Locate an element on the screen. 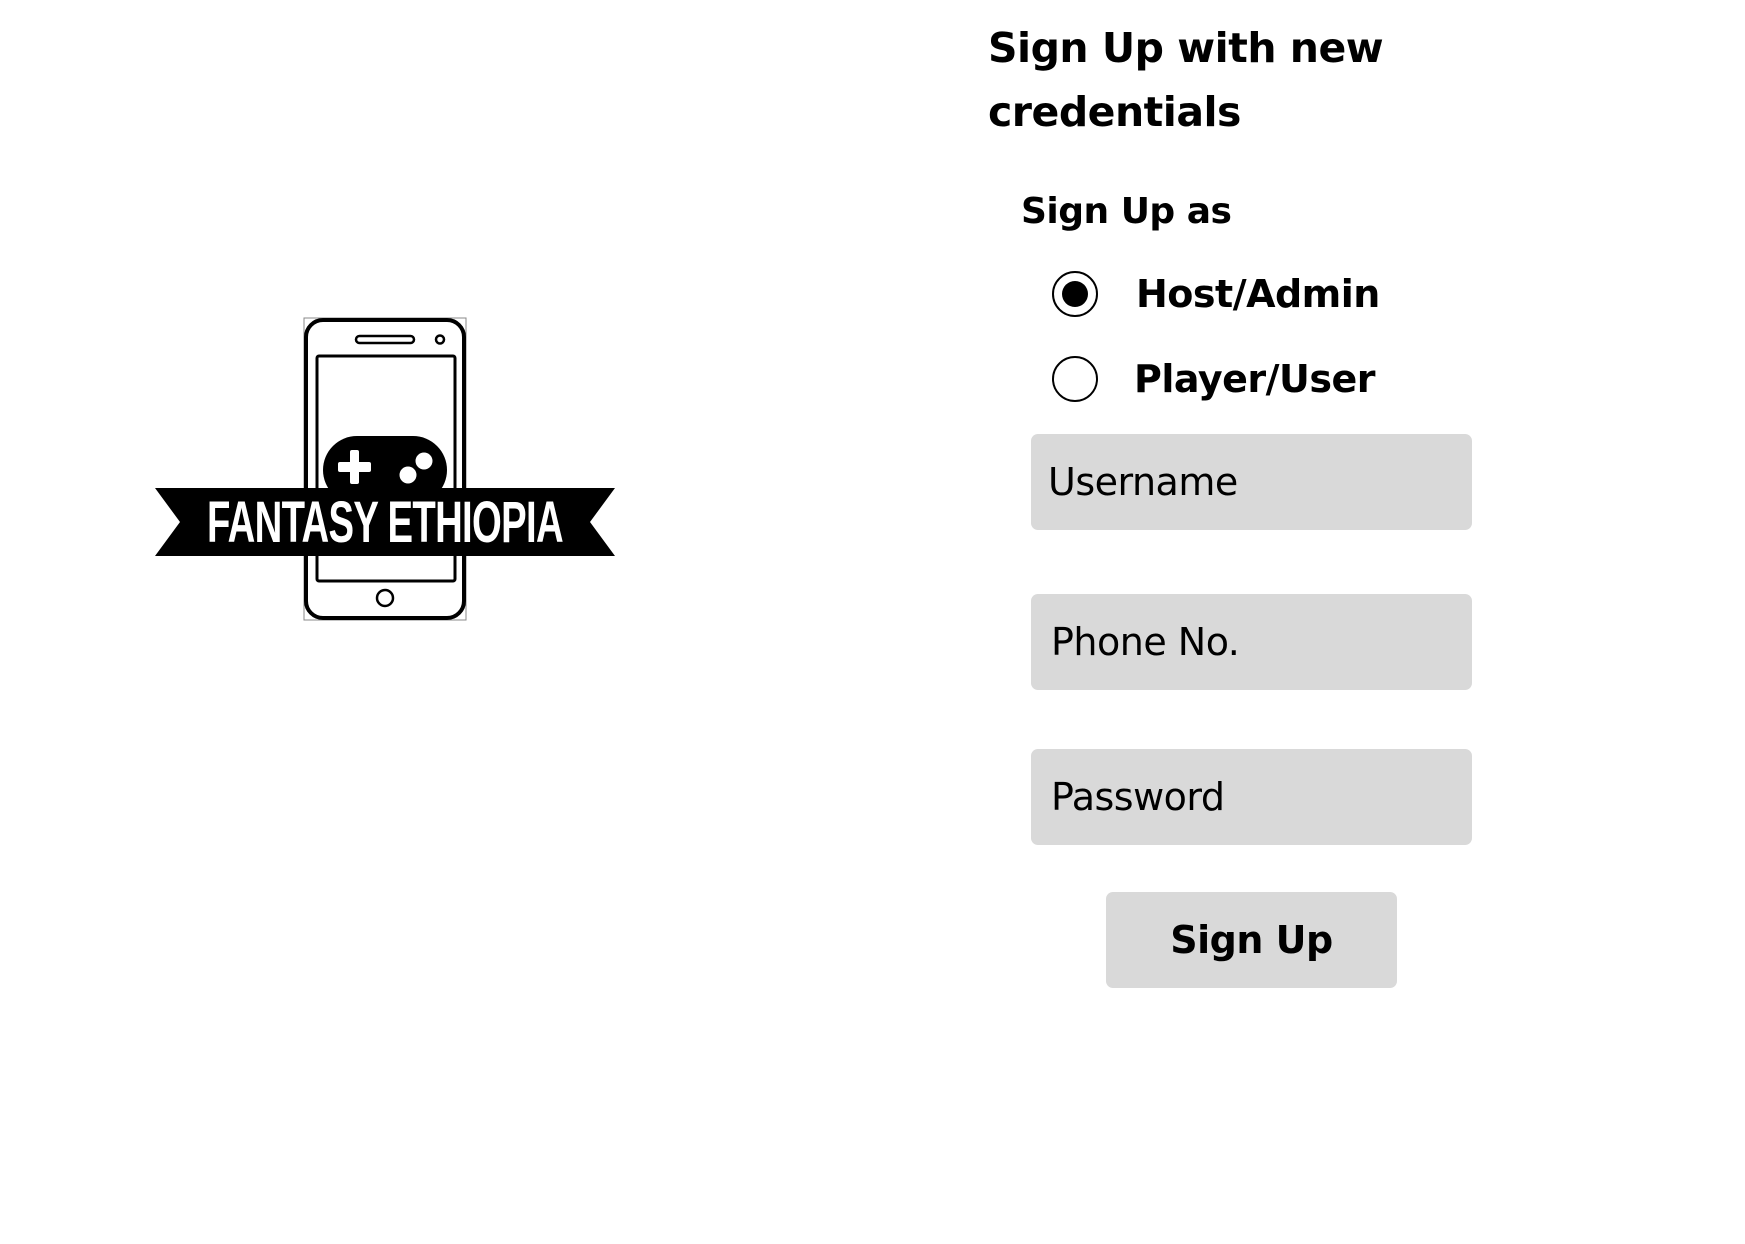 The height and width of the screenshot is (1244, 1745). username-field is located at coordinates (1251, 482).